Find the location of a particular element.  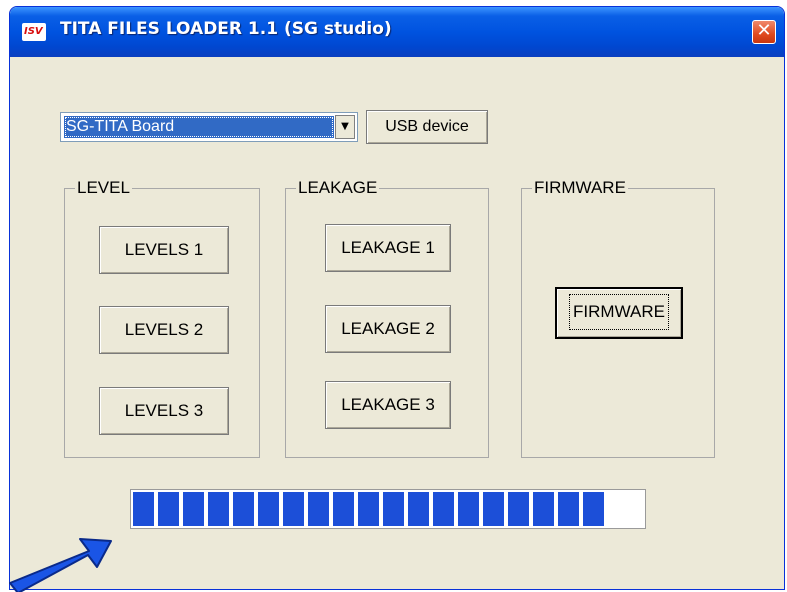

usb-device-button: USB device is located at coordinates (427, 127).